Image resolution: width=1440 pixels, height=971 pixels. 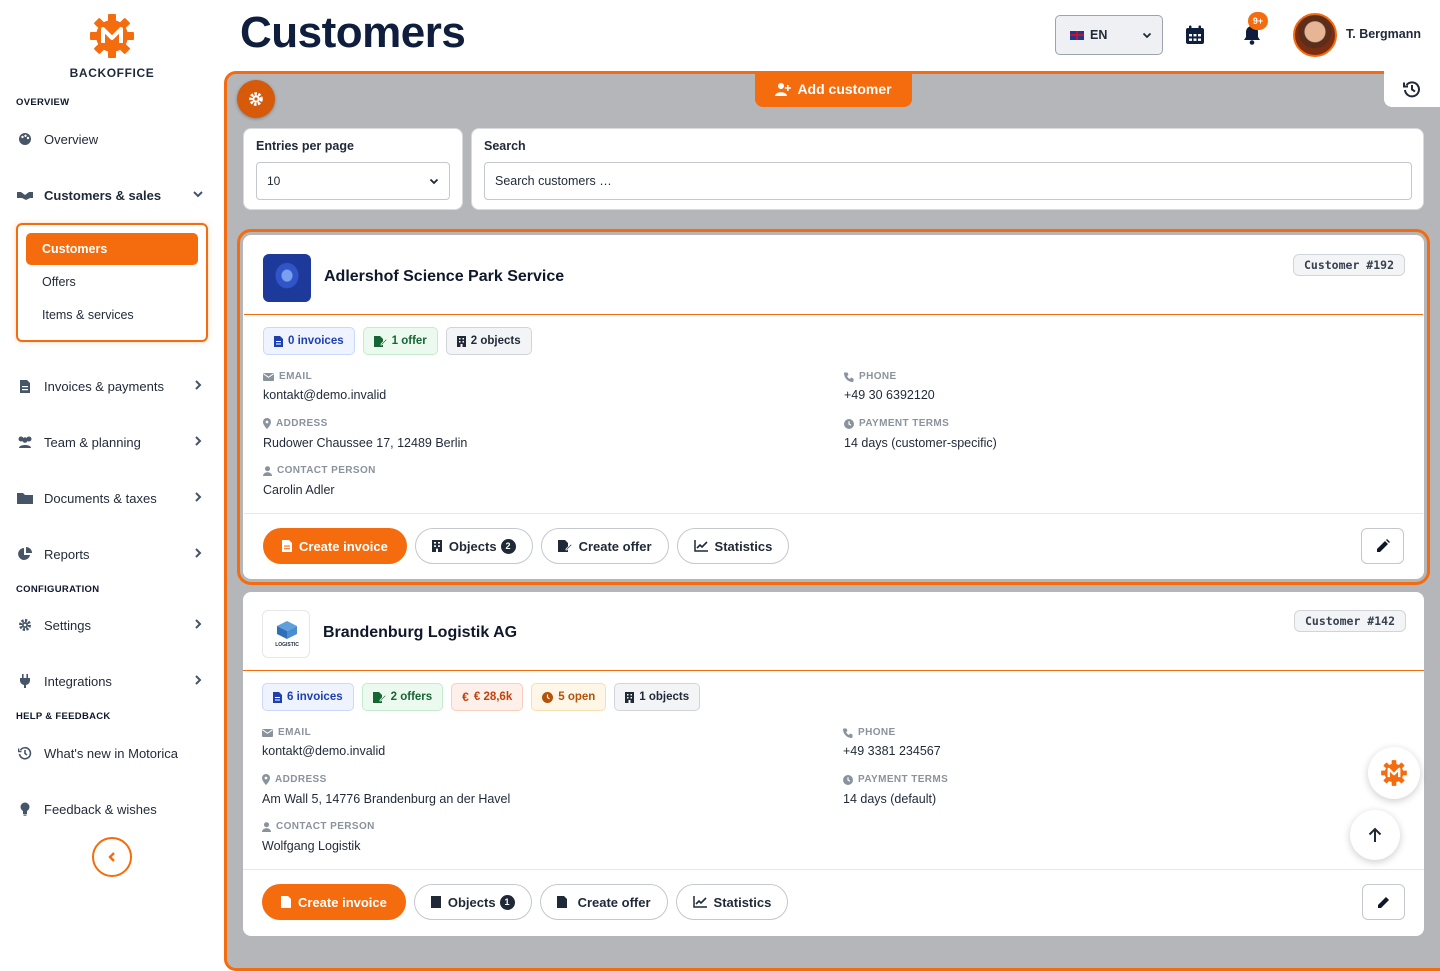 What do you see at coordinates (1394, 773) in the screenshot?
I see `assistant-button` at bounding box center [1394, 773].